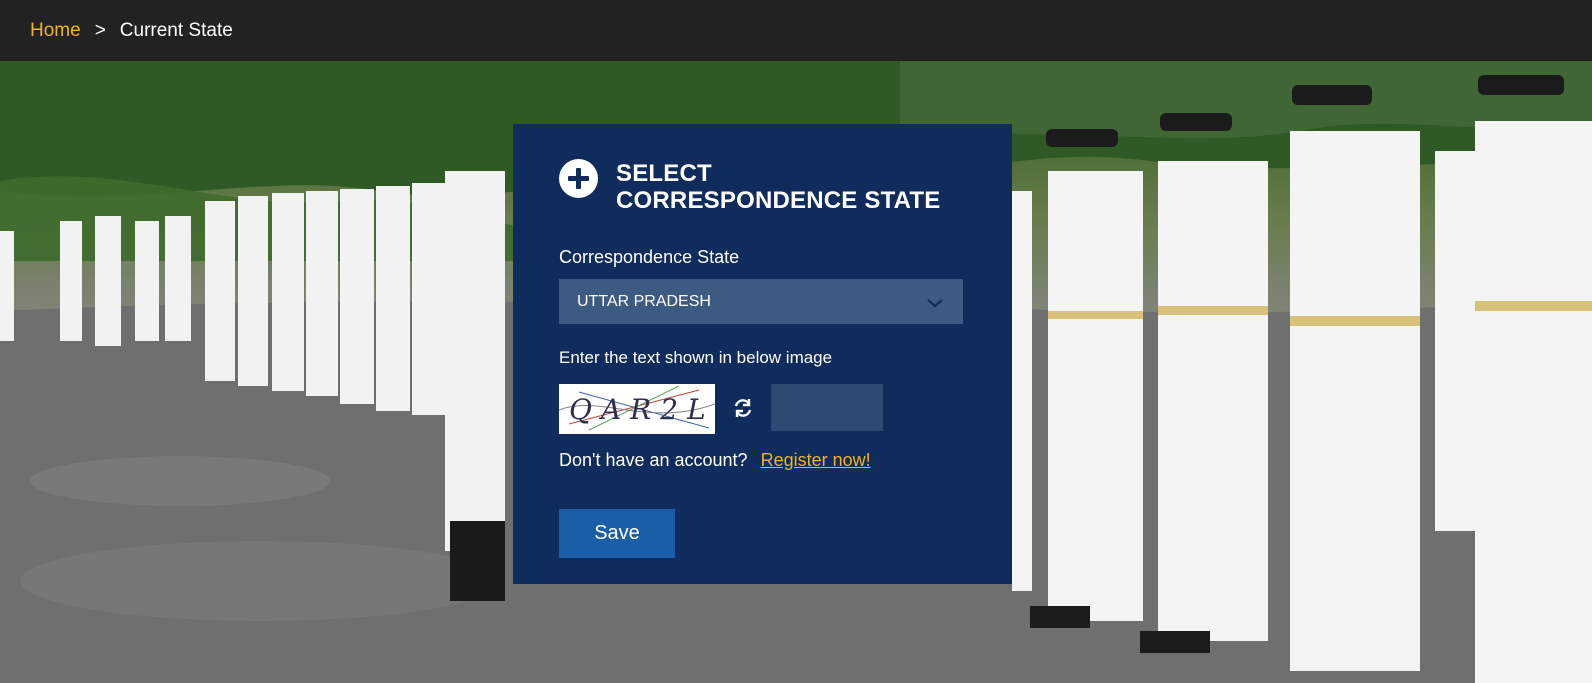 This screenshot has width=1592, height=683. Describe the element at coordinates (796, 30) in the screenshot. I see `breadcrumb-bar: Home > Current State` at that location.